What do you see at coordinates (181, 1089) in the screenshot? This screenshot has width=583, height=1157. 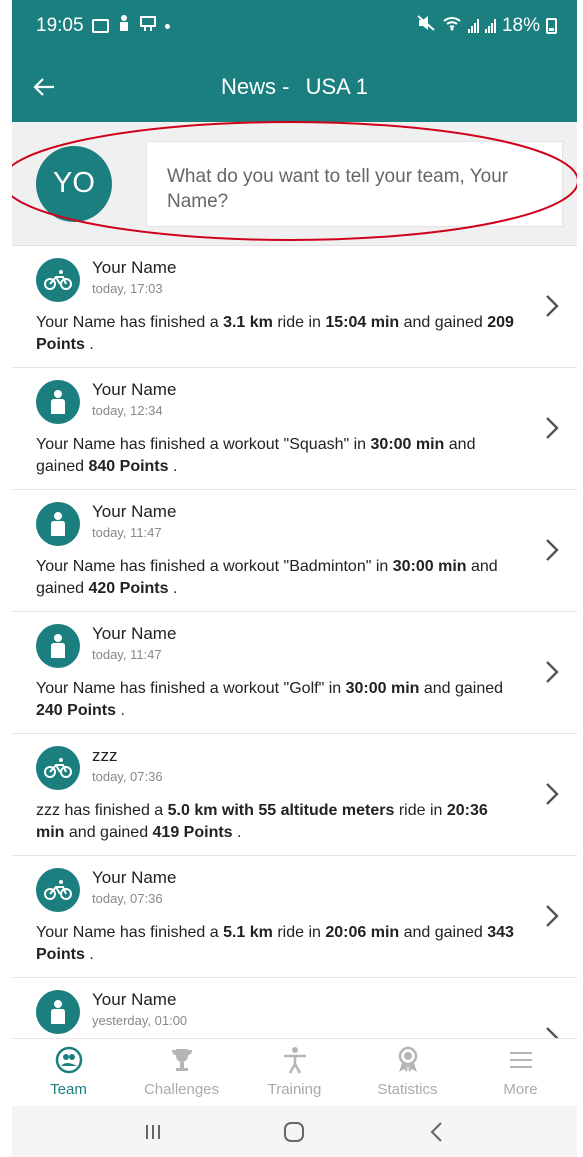 I see `nav-tab-label: Challenges` at bounding box center [181, 1089].